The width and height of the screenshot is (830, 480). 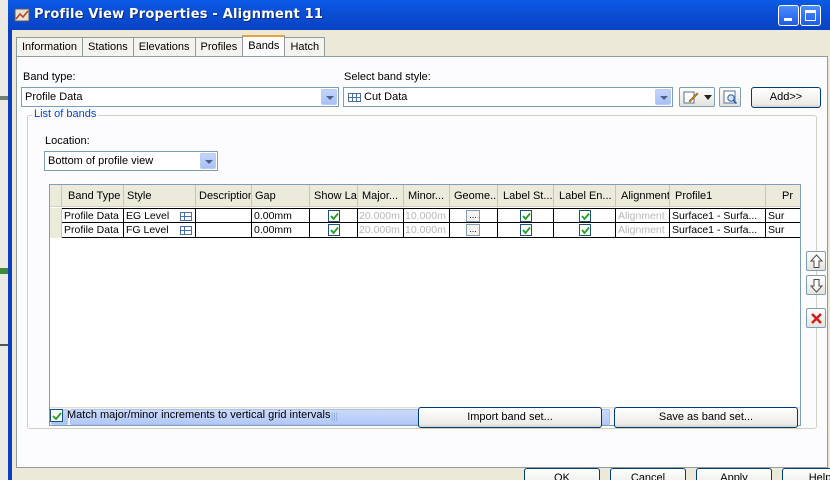 I want to click on tab-elevations: Elevations, so click(x=164, y=46).